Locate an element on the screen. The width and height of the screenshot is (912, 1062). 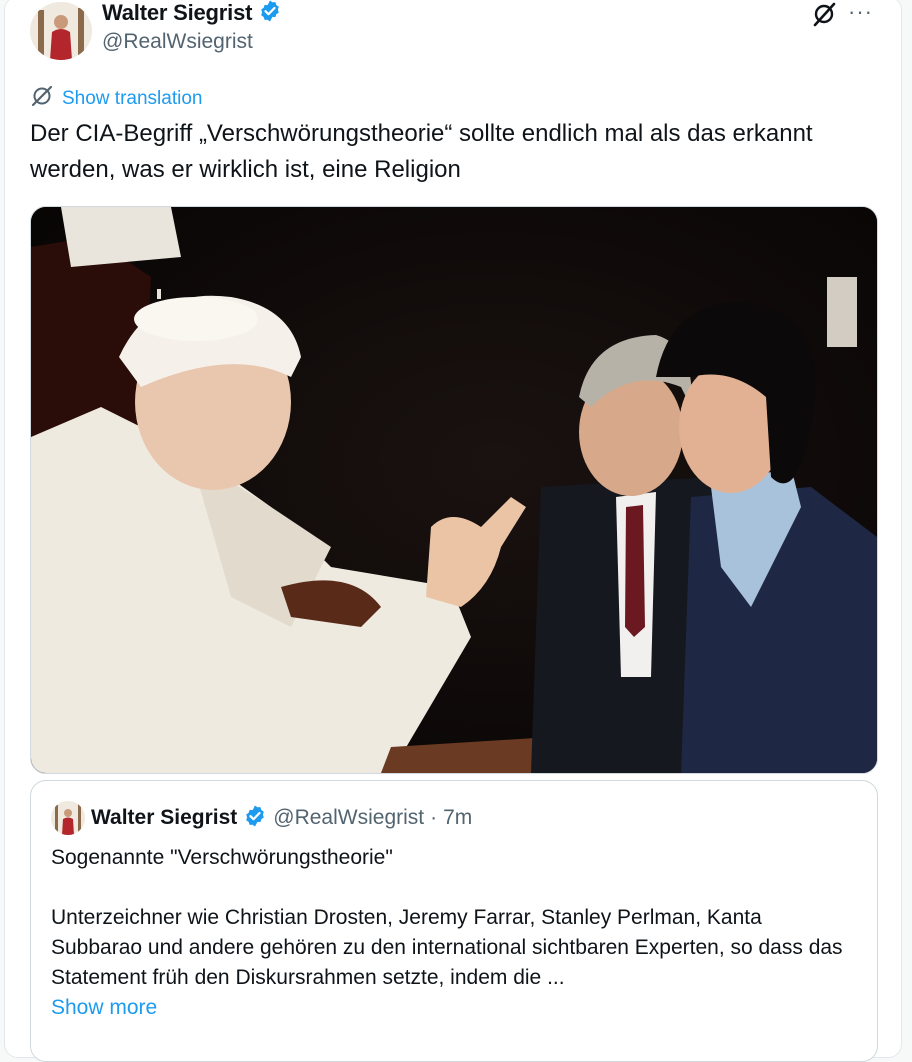
avatar-image is located at coordinates (61, 31).